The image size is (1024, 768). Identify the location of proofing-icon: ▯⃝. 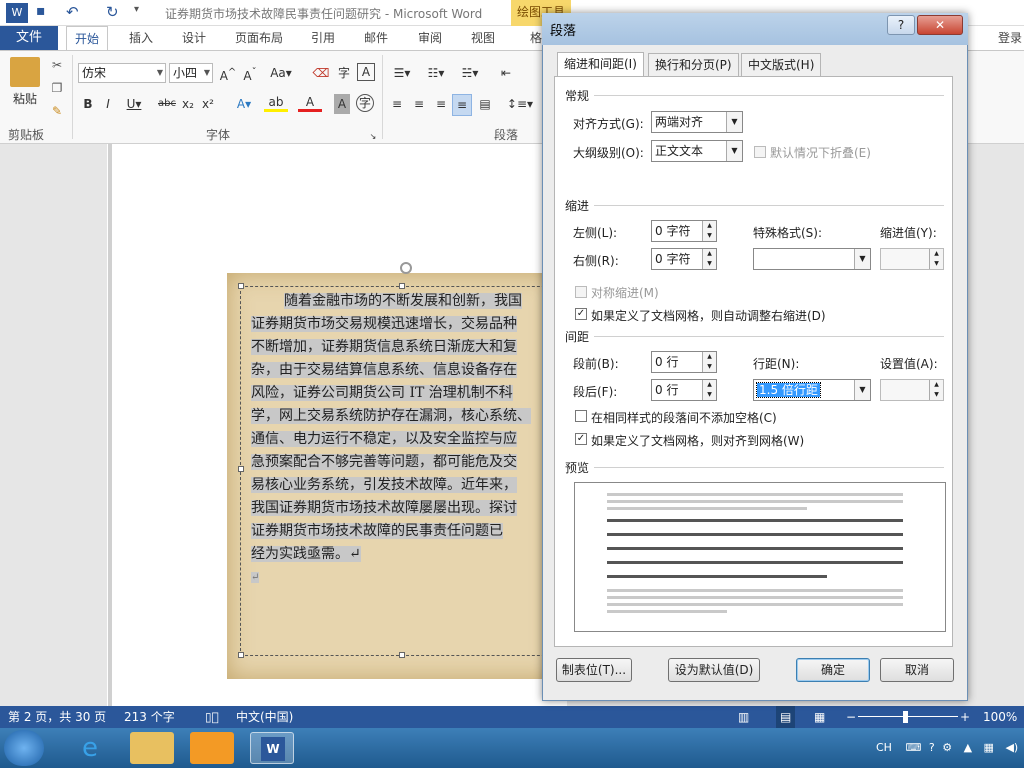
(212, 717).